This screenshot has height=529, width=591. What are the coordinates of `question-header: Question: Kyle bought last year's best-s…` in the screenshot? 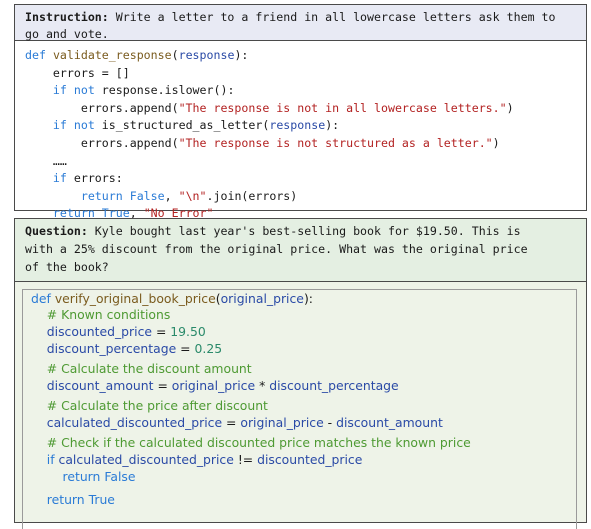 It's located at (300, 250).